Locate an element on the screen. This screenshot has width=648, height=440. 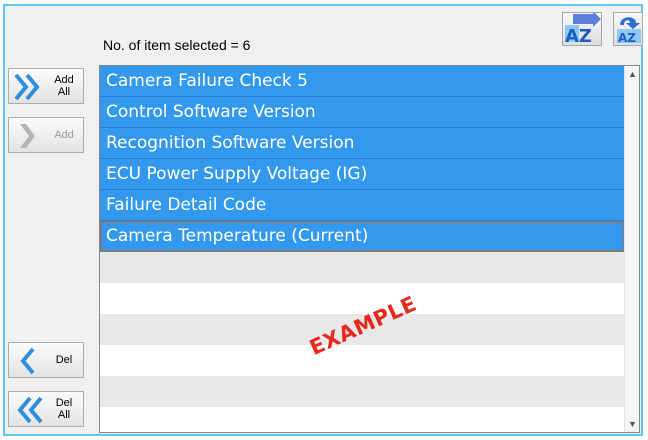
list-item: Recognition Software Version is located at coordinates (362, 143).